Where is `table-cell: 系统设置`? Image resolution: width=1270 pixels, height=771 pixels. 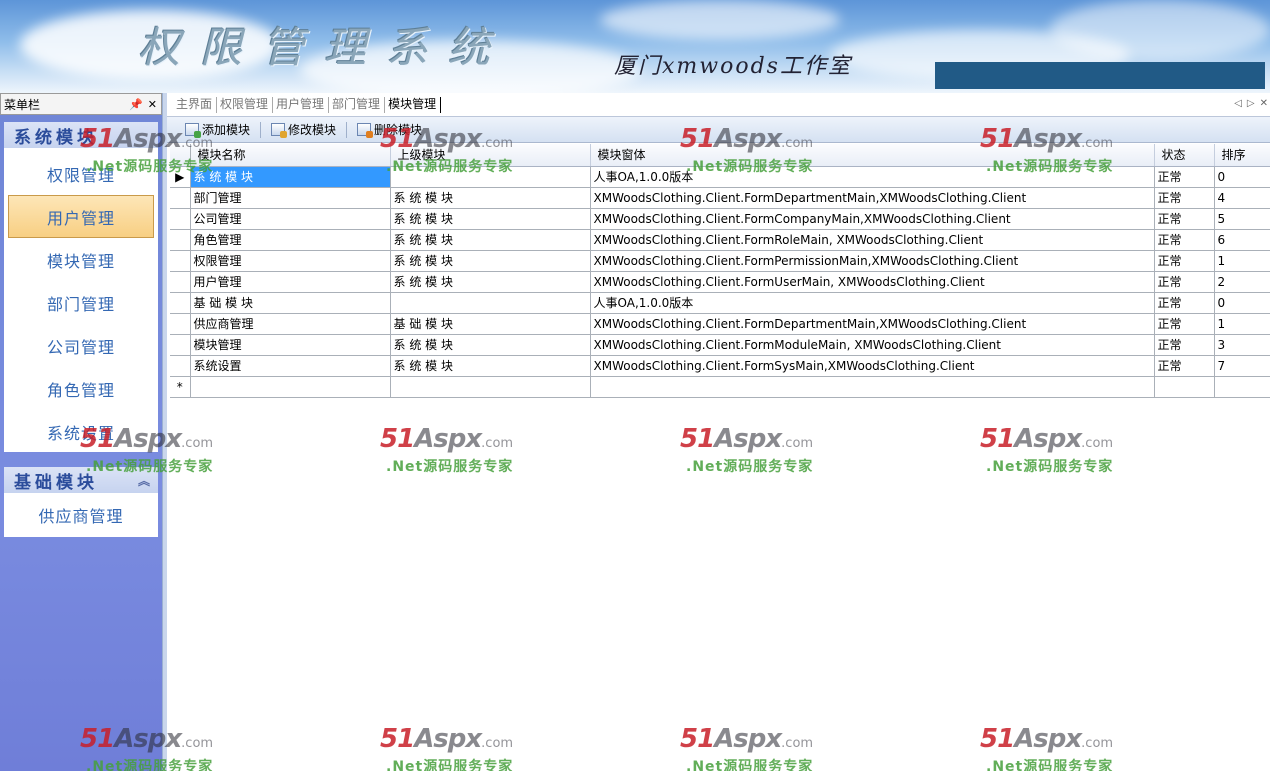
table-cell: 系统设置 is located at coordinates (290, 366).